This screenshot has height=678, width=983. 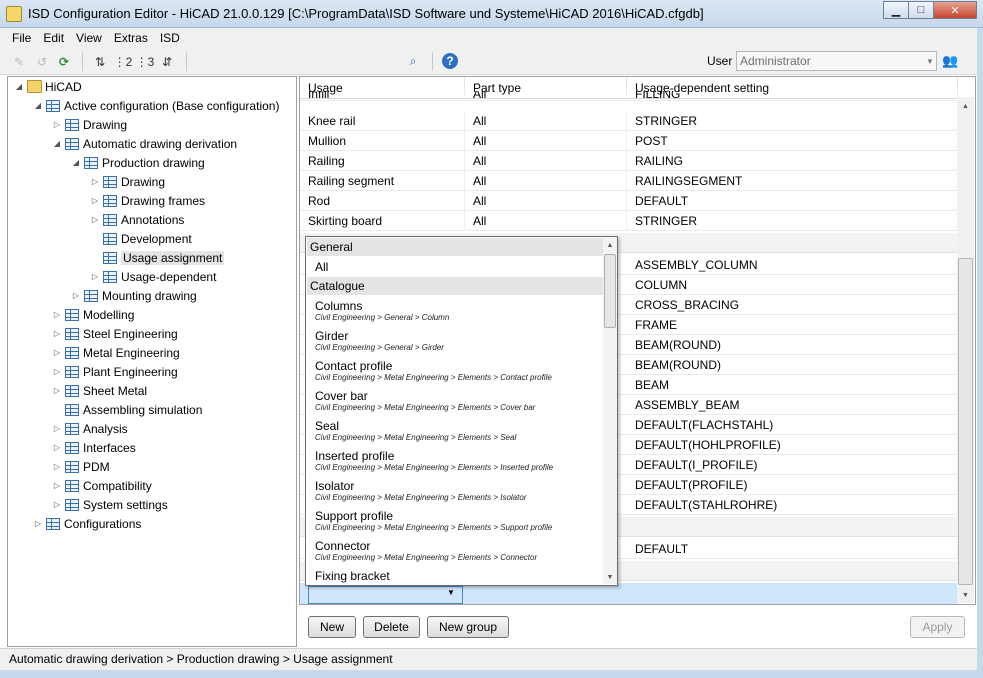 What do you see at coordinates (413, 61) in the screenshot?
I see `binoculars-icon: ⌕` at bounding box center [413, 61].